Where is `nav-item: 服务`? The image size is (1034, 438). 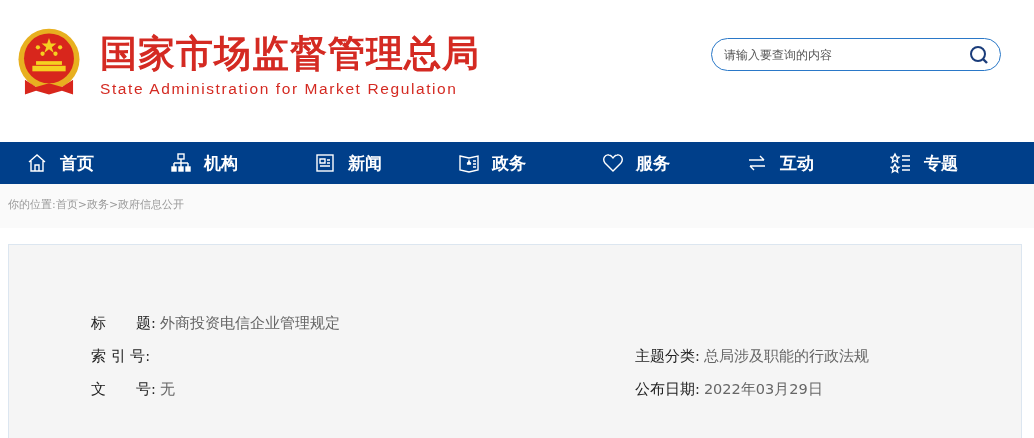
nav-item: 服务 is located at coordinates (674, 163).